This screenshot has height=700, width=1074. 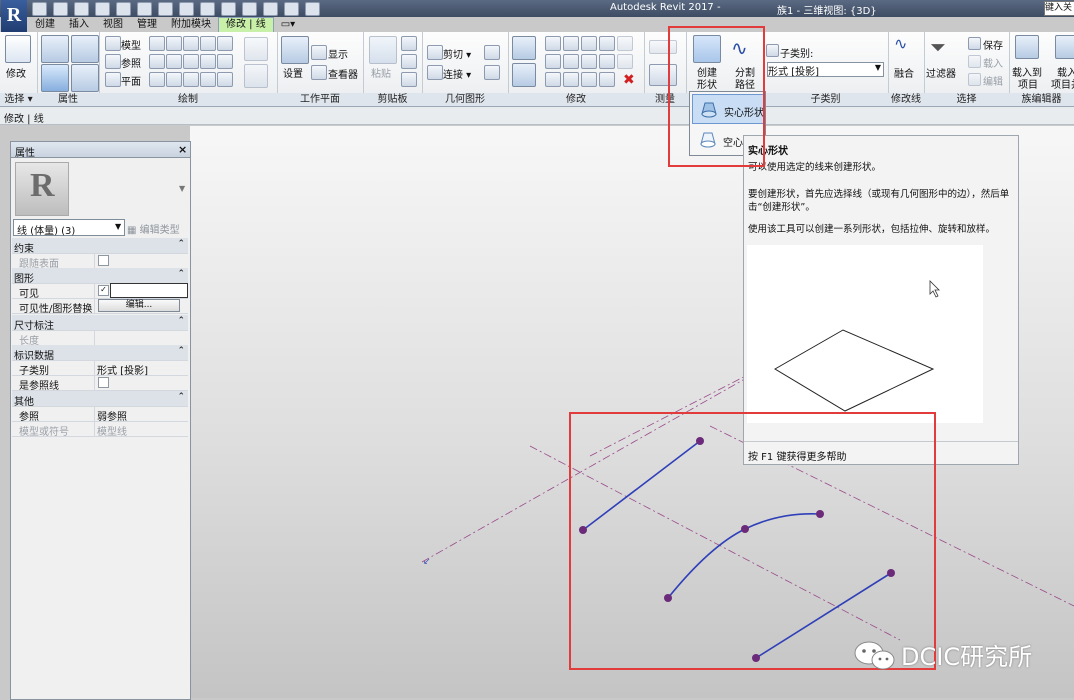 What do you see at coordinates (435, 72) in the screenshot?
I see `join-geometry-icon` at bounding box center [435, 72].